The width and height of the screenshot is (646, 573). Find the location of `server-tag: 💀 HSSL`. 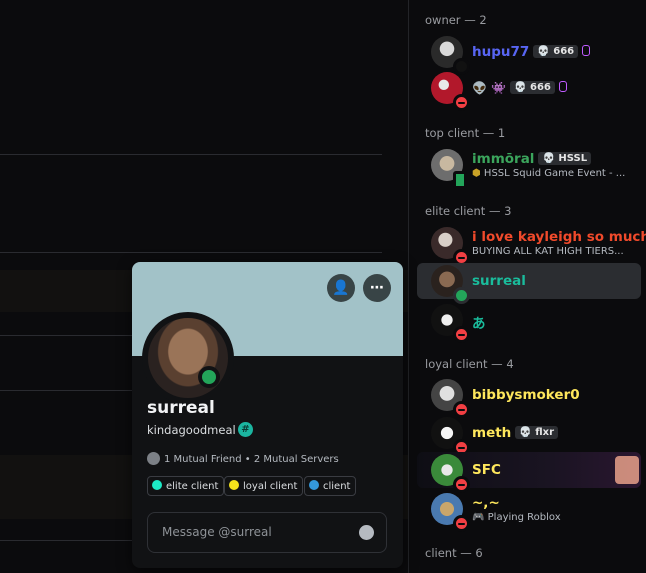

server-tag: 💀 HSSL is located at coordinates (565, 158).